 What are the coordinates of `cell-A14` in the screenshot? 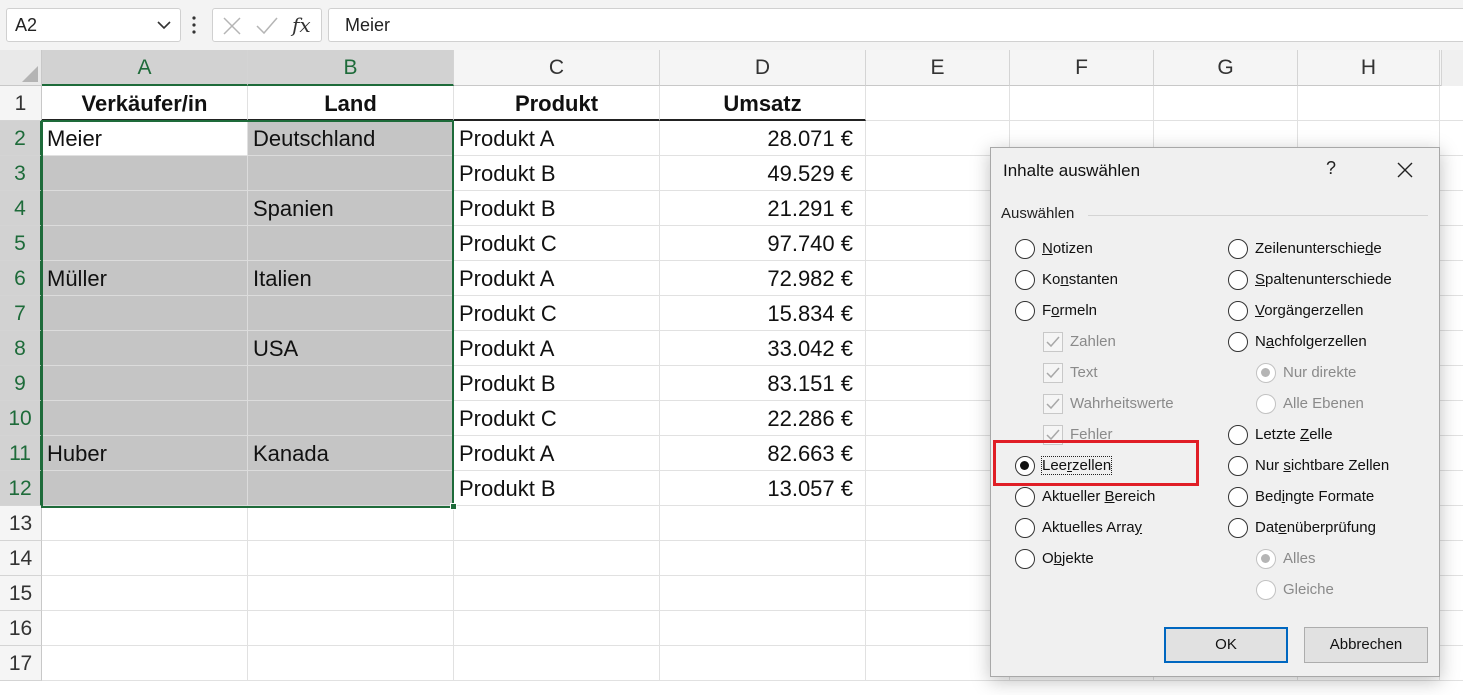 It's located at (145, 558).